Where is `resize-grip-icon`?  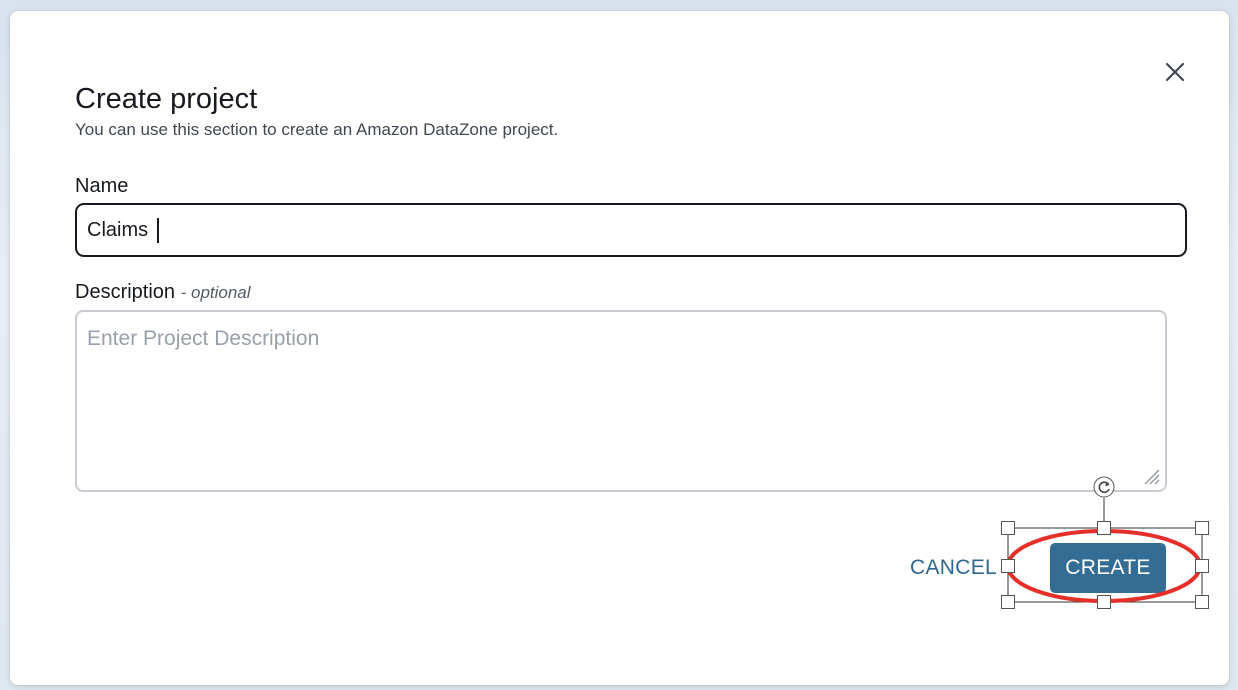 resize-grip-icon is located at coordinates (1151, 476).